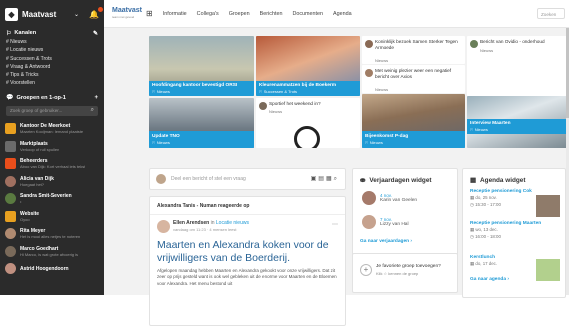 Image resolution: width=569 pixels, height=326 pixels. What do you see at coordinates (336, 179) in the screenshot?
I see `poll-icon: ⌕` at bounding box center [336, 179].